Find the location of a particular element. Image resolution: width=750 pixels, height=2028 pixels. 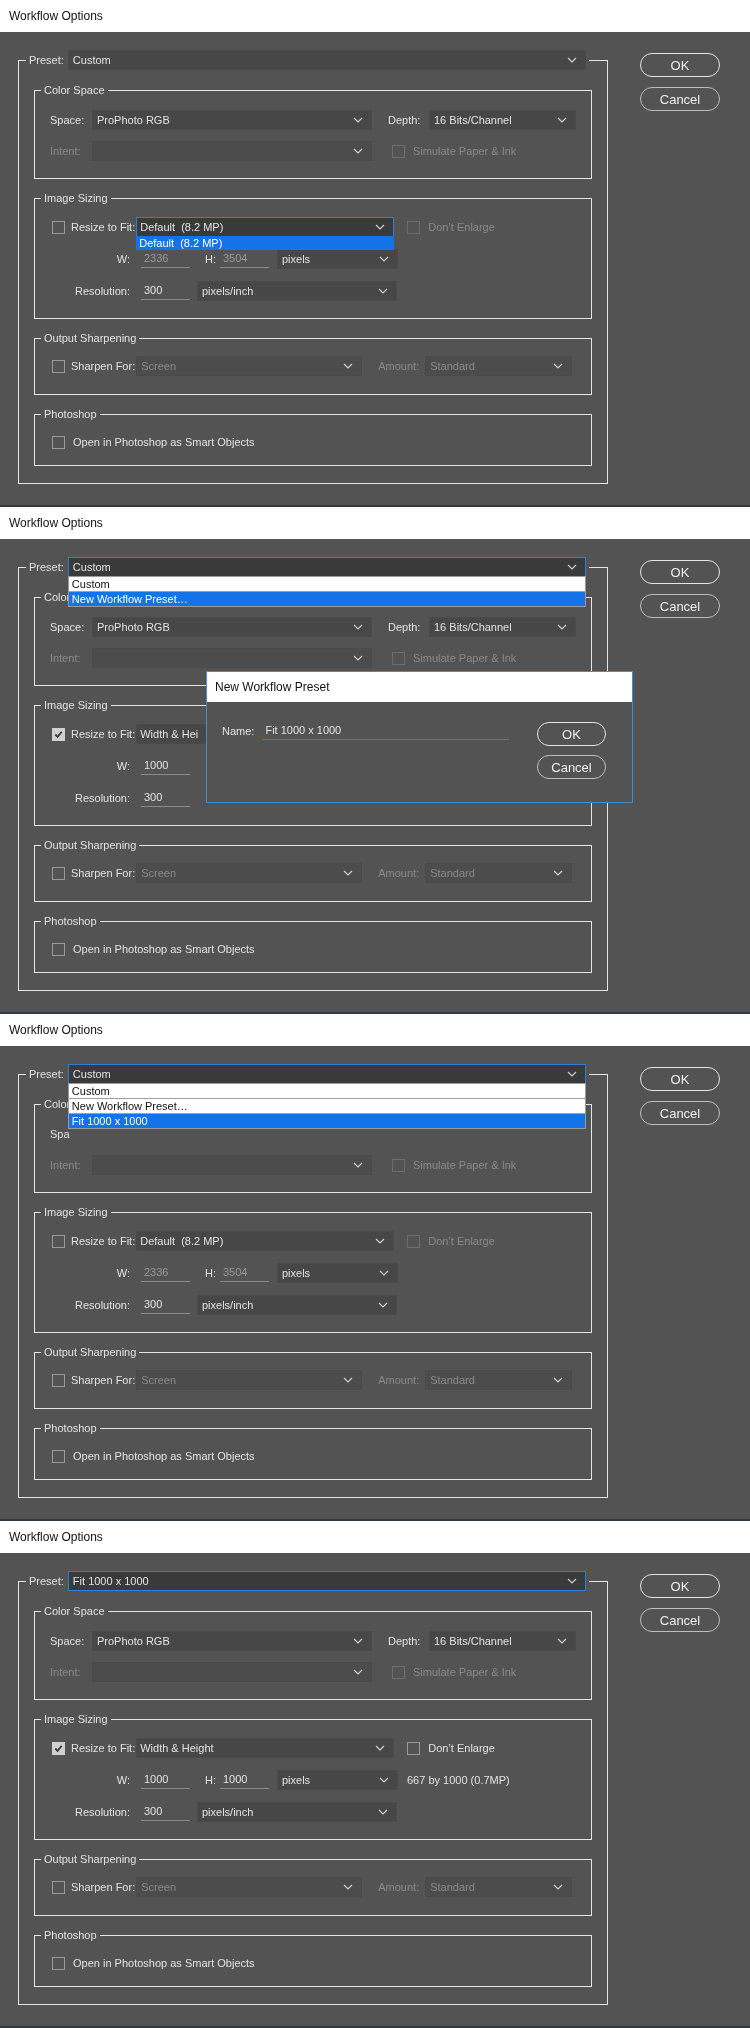

dropdown: Custom is located at coordinates (326, 60).